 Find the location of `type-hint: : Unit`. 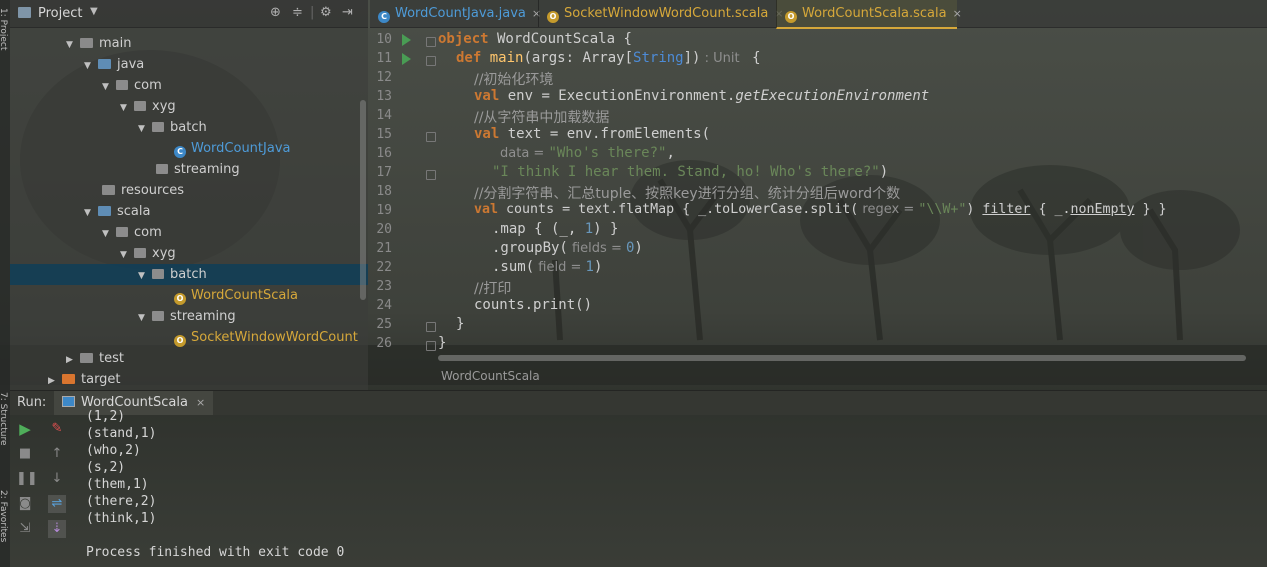

type-hint: : Unit is located at coordinates (722, 58).